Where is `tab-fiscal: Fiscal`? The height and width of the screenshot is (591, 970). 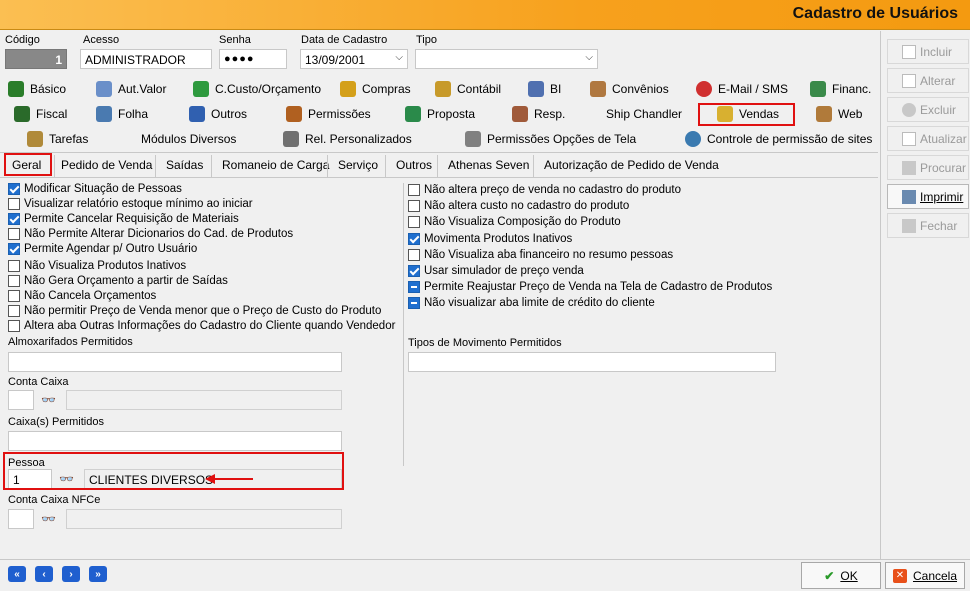
tab-fiscal: Fiscal is located at coordinates (40, 114).